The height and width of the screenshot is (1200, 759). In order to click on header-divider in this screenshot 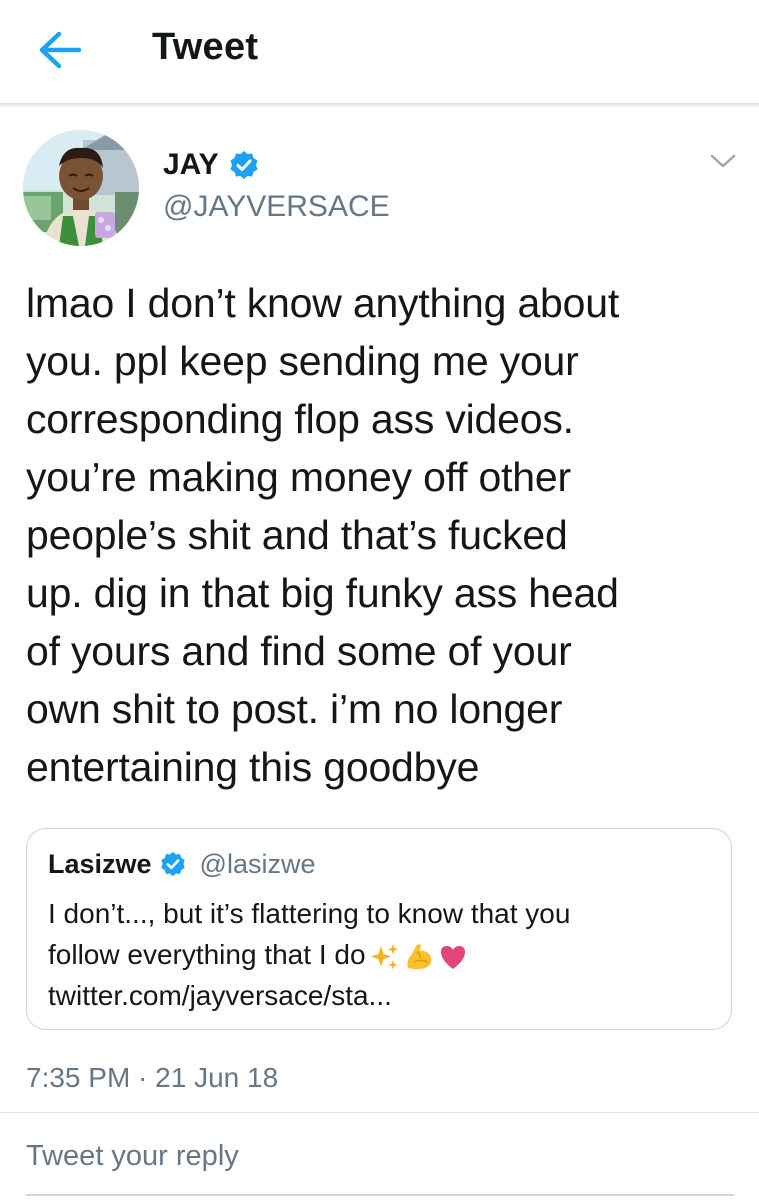, I will do `click(379, 105)`.